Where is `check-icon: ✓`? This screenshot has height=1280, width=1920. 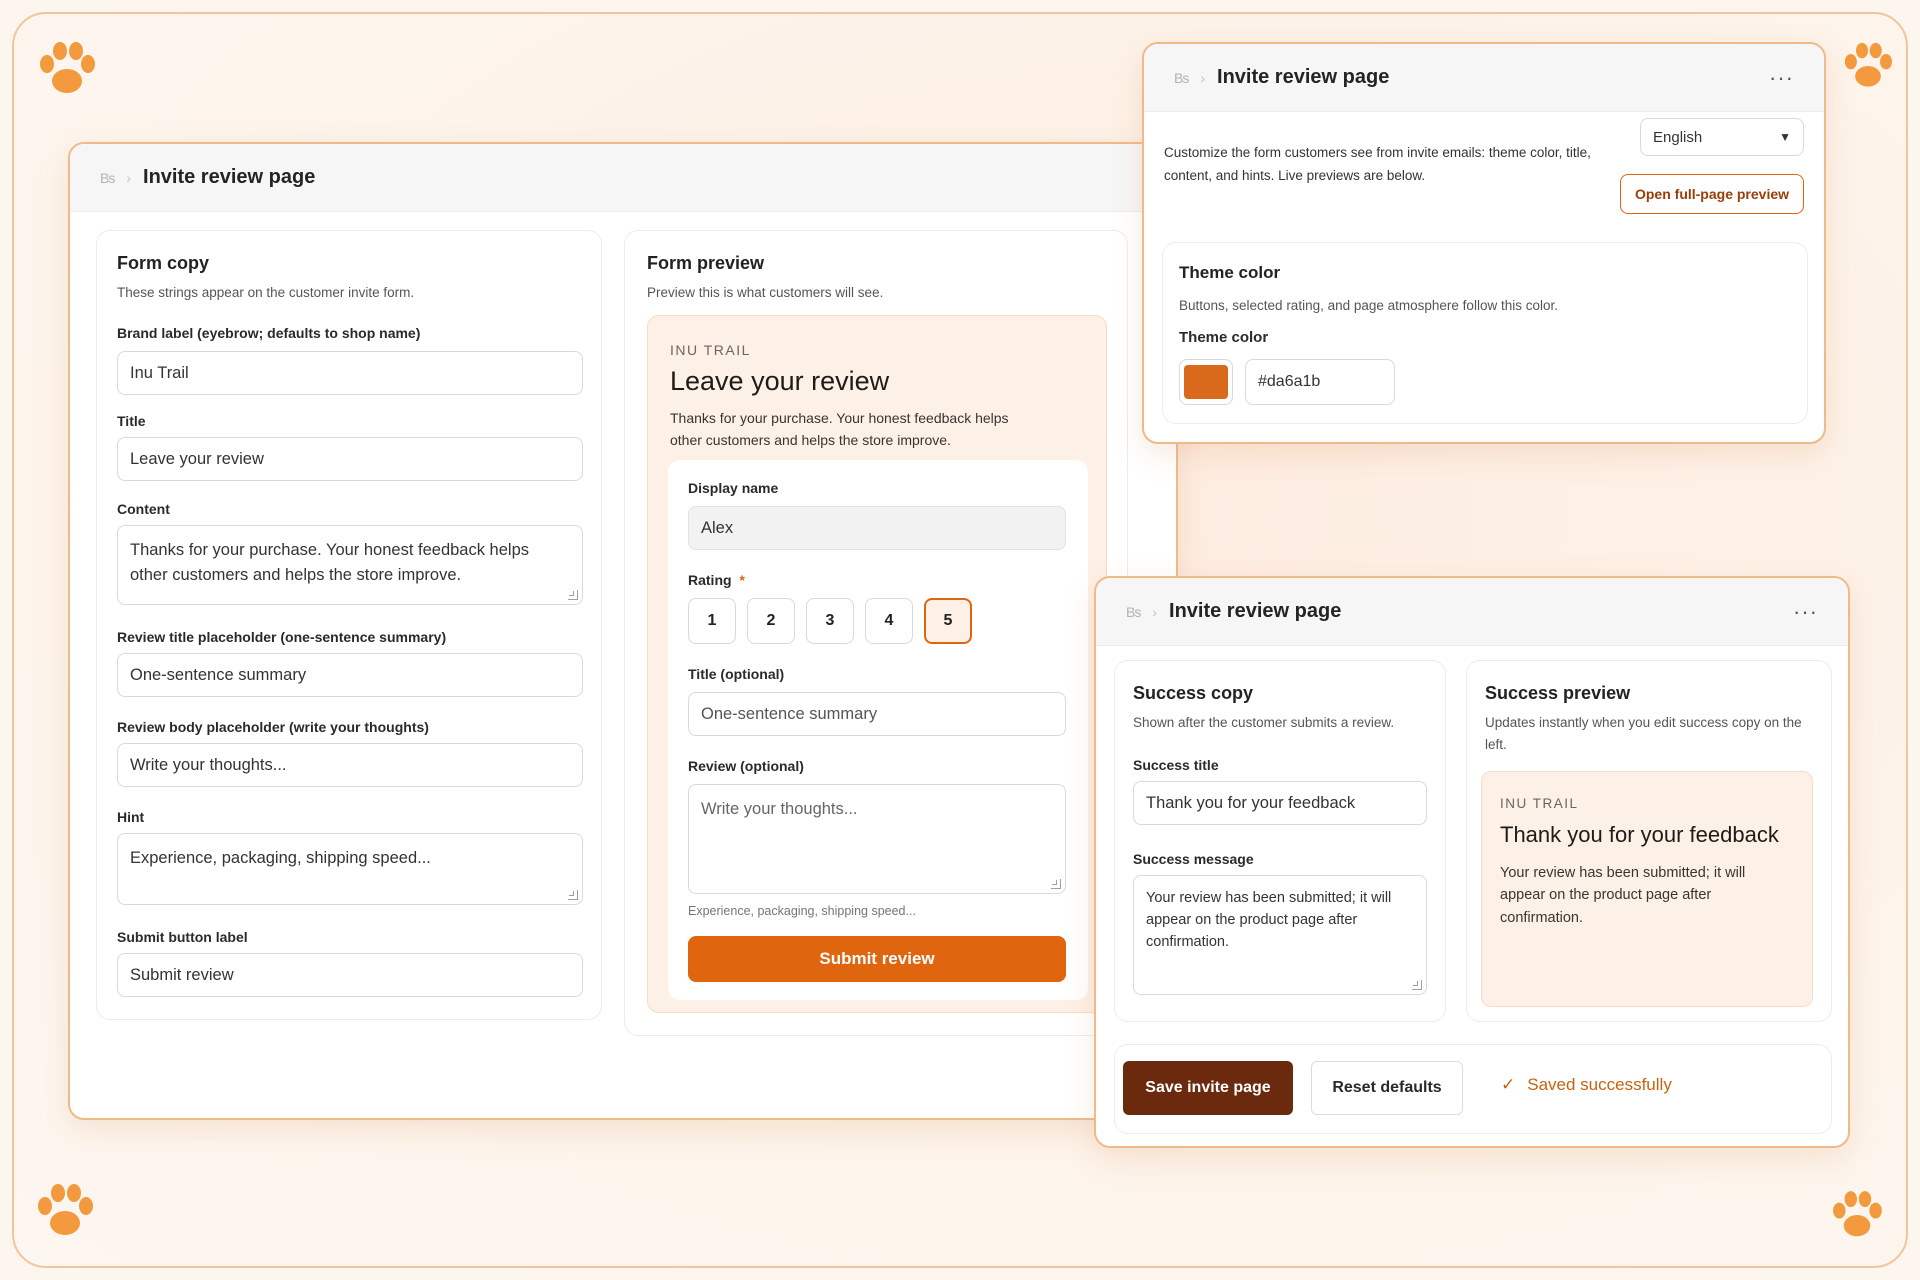 check-icon: ✓ is located at coordinates (1508, 1084).